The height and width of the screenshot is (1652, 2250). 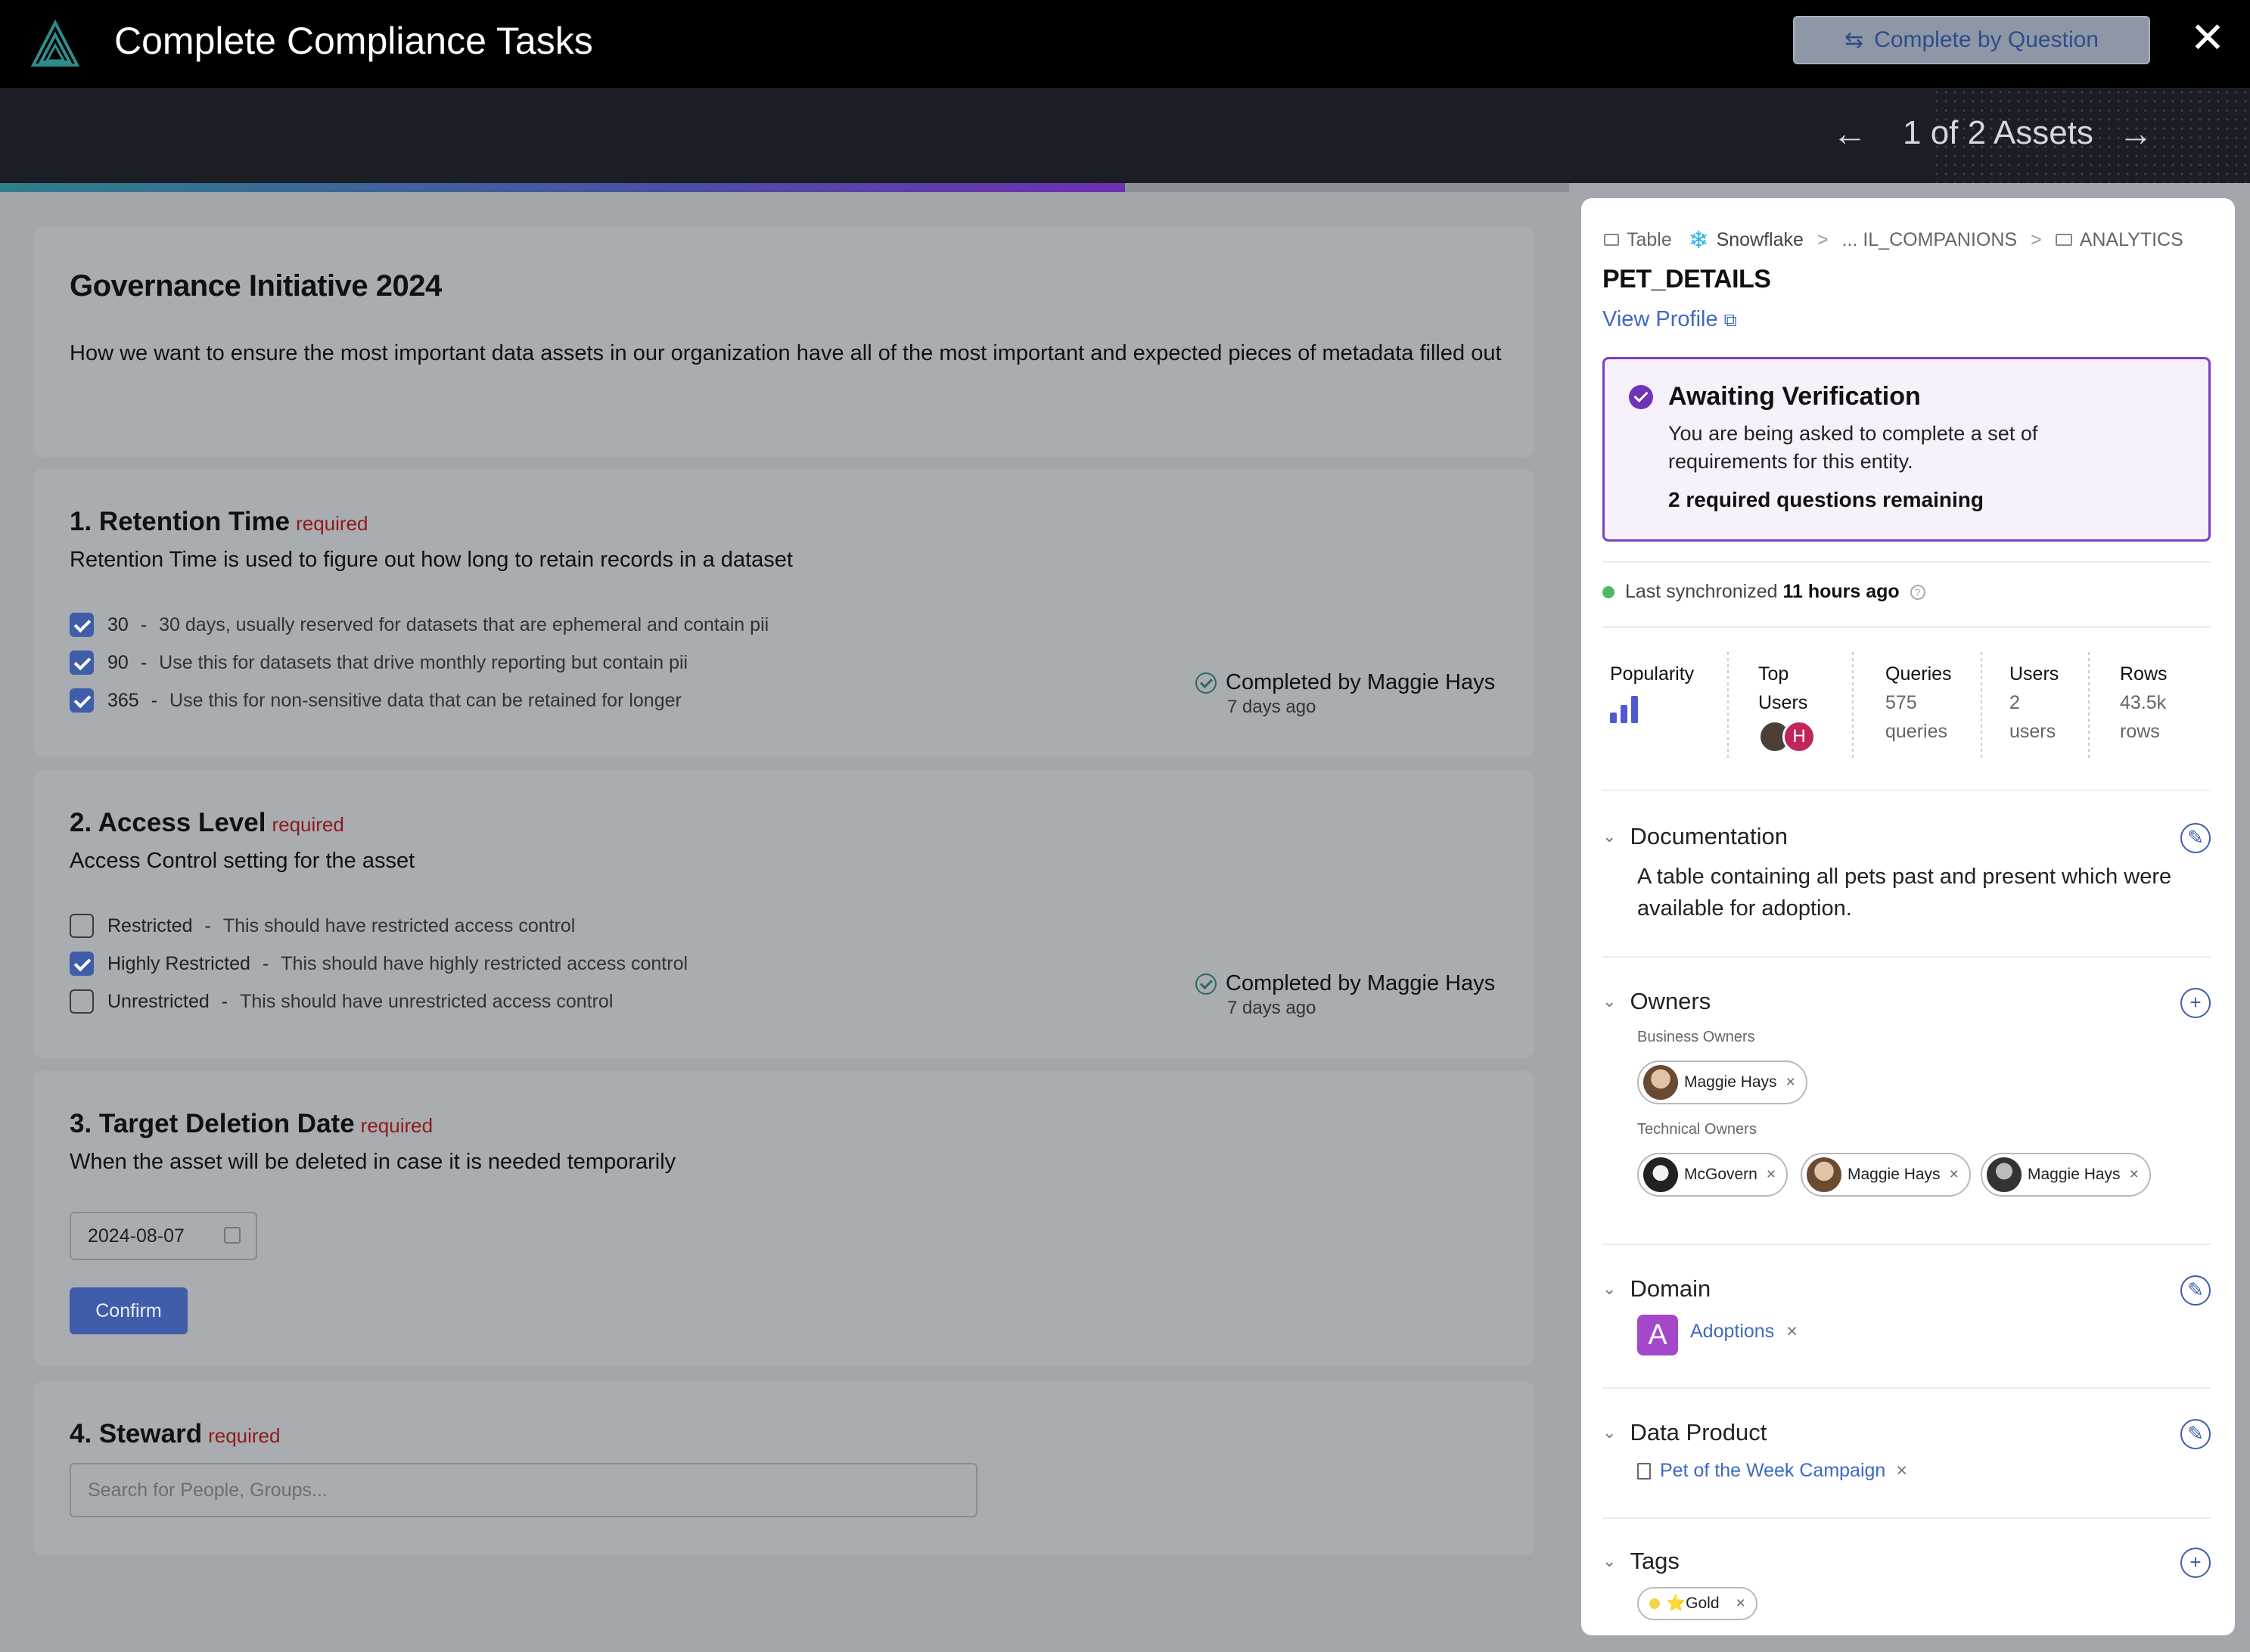 What do you see at coordinates (1918, 703) in the screenshot?
I see `stat-queries: Queries 575 queries` at bounding box center [1918, 703].